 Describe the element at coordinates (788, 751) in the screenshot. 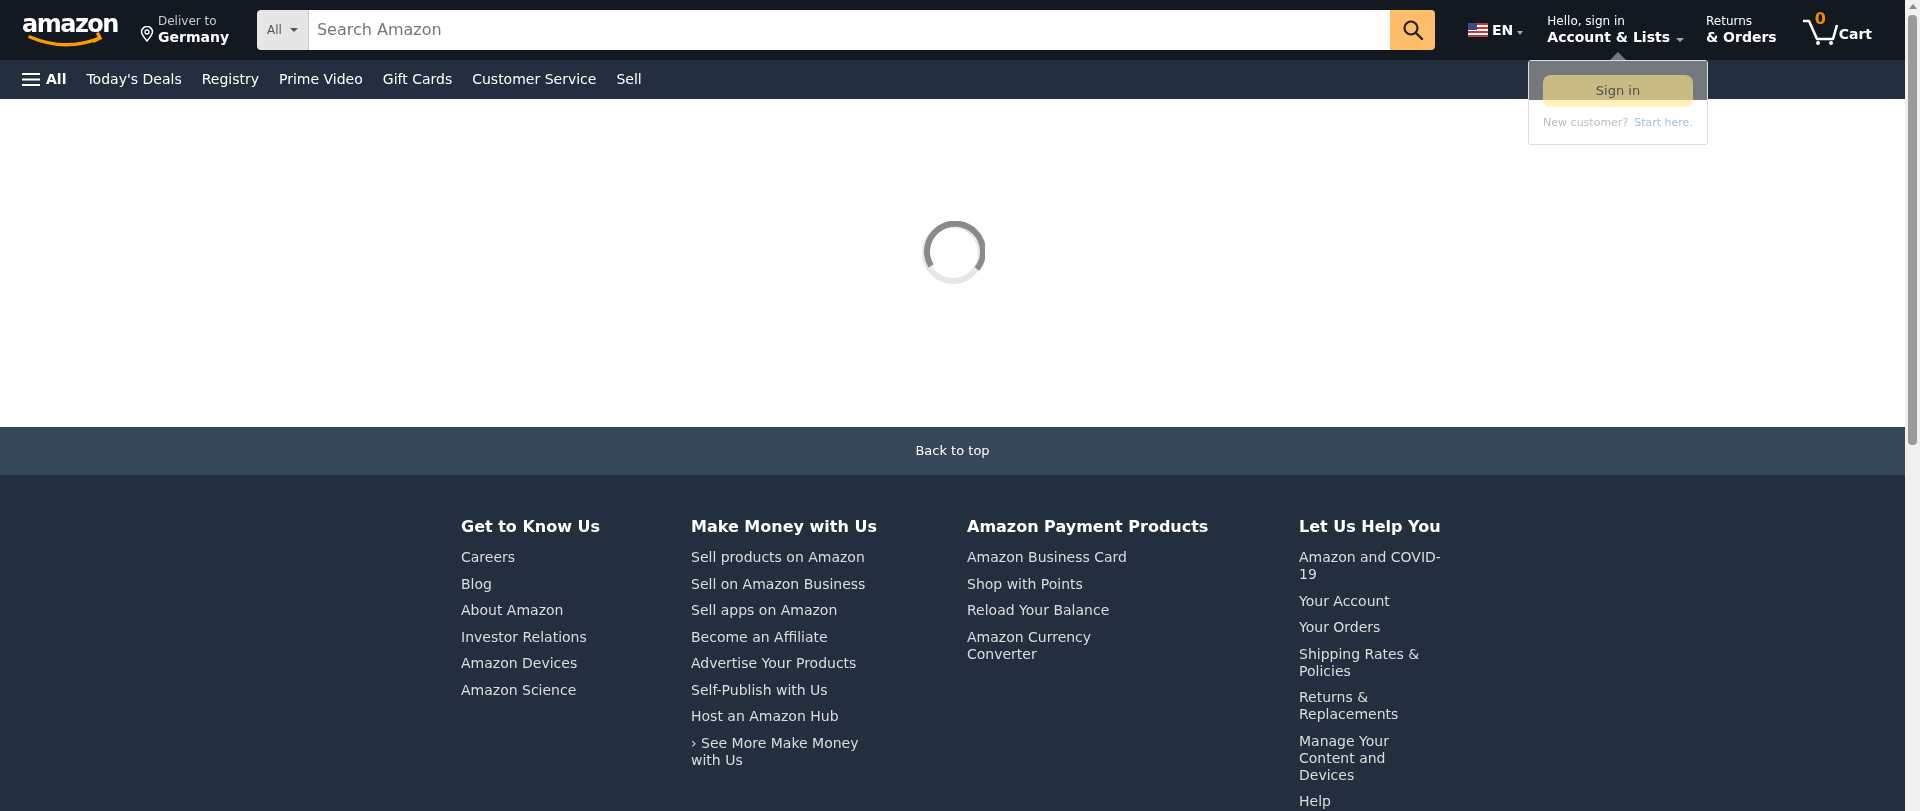

I see `footer-link: › See More Make Money with Us` at that location.